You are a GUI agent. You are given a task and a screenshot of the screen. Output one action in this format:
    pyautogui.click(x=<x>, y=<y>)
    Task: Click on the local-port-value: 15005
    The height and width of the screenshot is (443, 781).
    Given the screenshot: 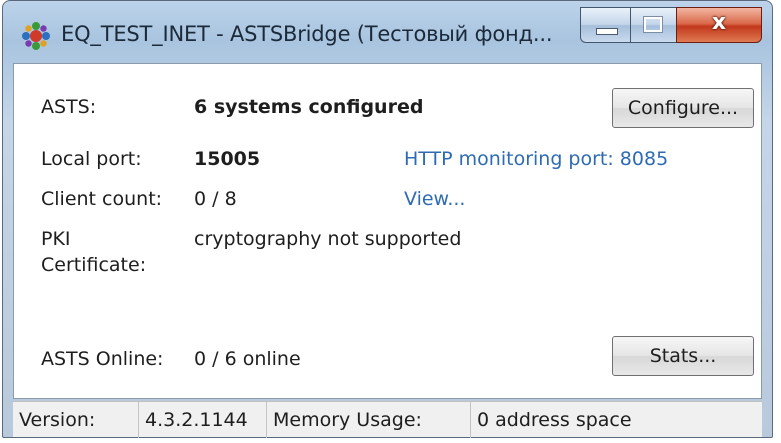 What is the action you would take?
    pyautogui.click(x=227, y=159)
    